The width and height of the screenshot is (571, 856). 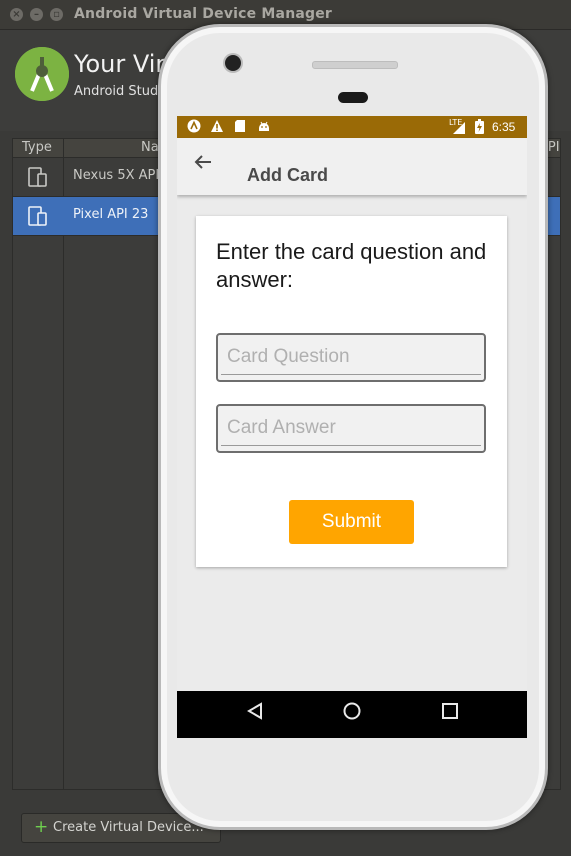 I want to click on page-subtitle: Android Studio, so click(x=122, y=91).